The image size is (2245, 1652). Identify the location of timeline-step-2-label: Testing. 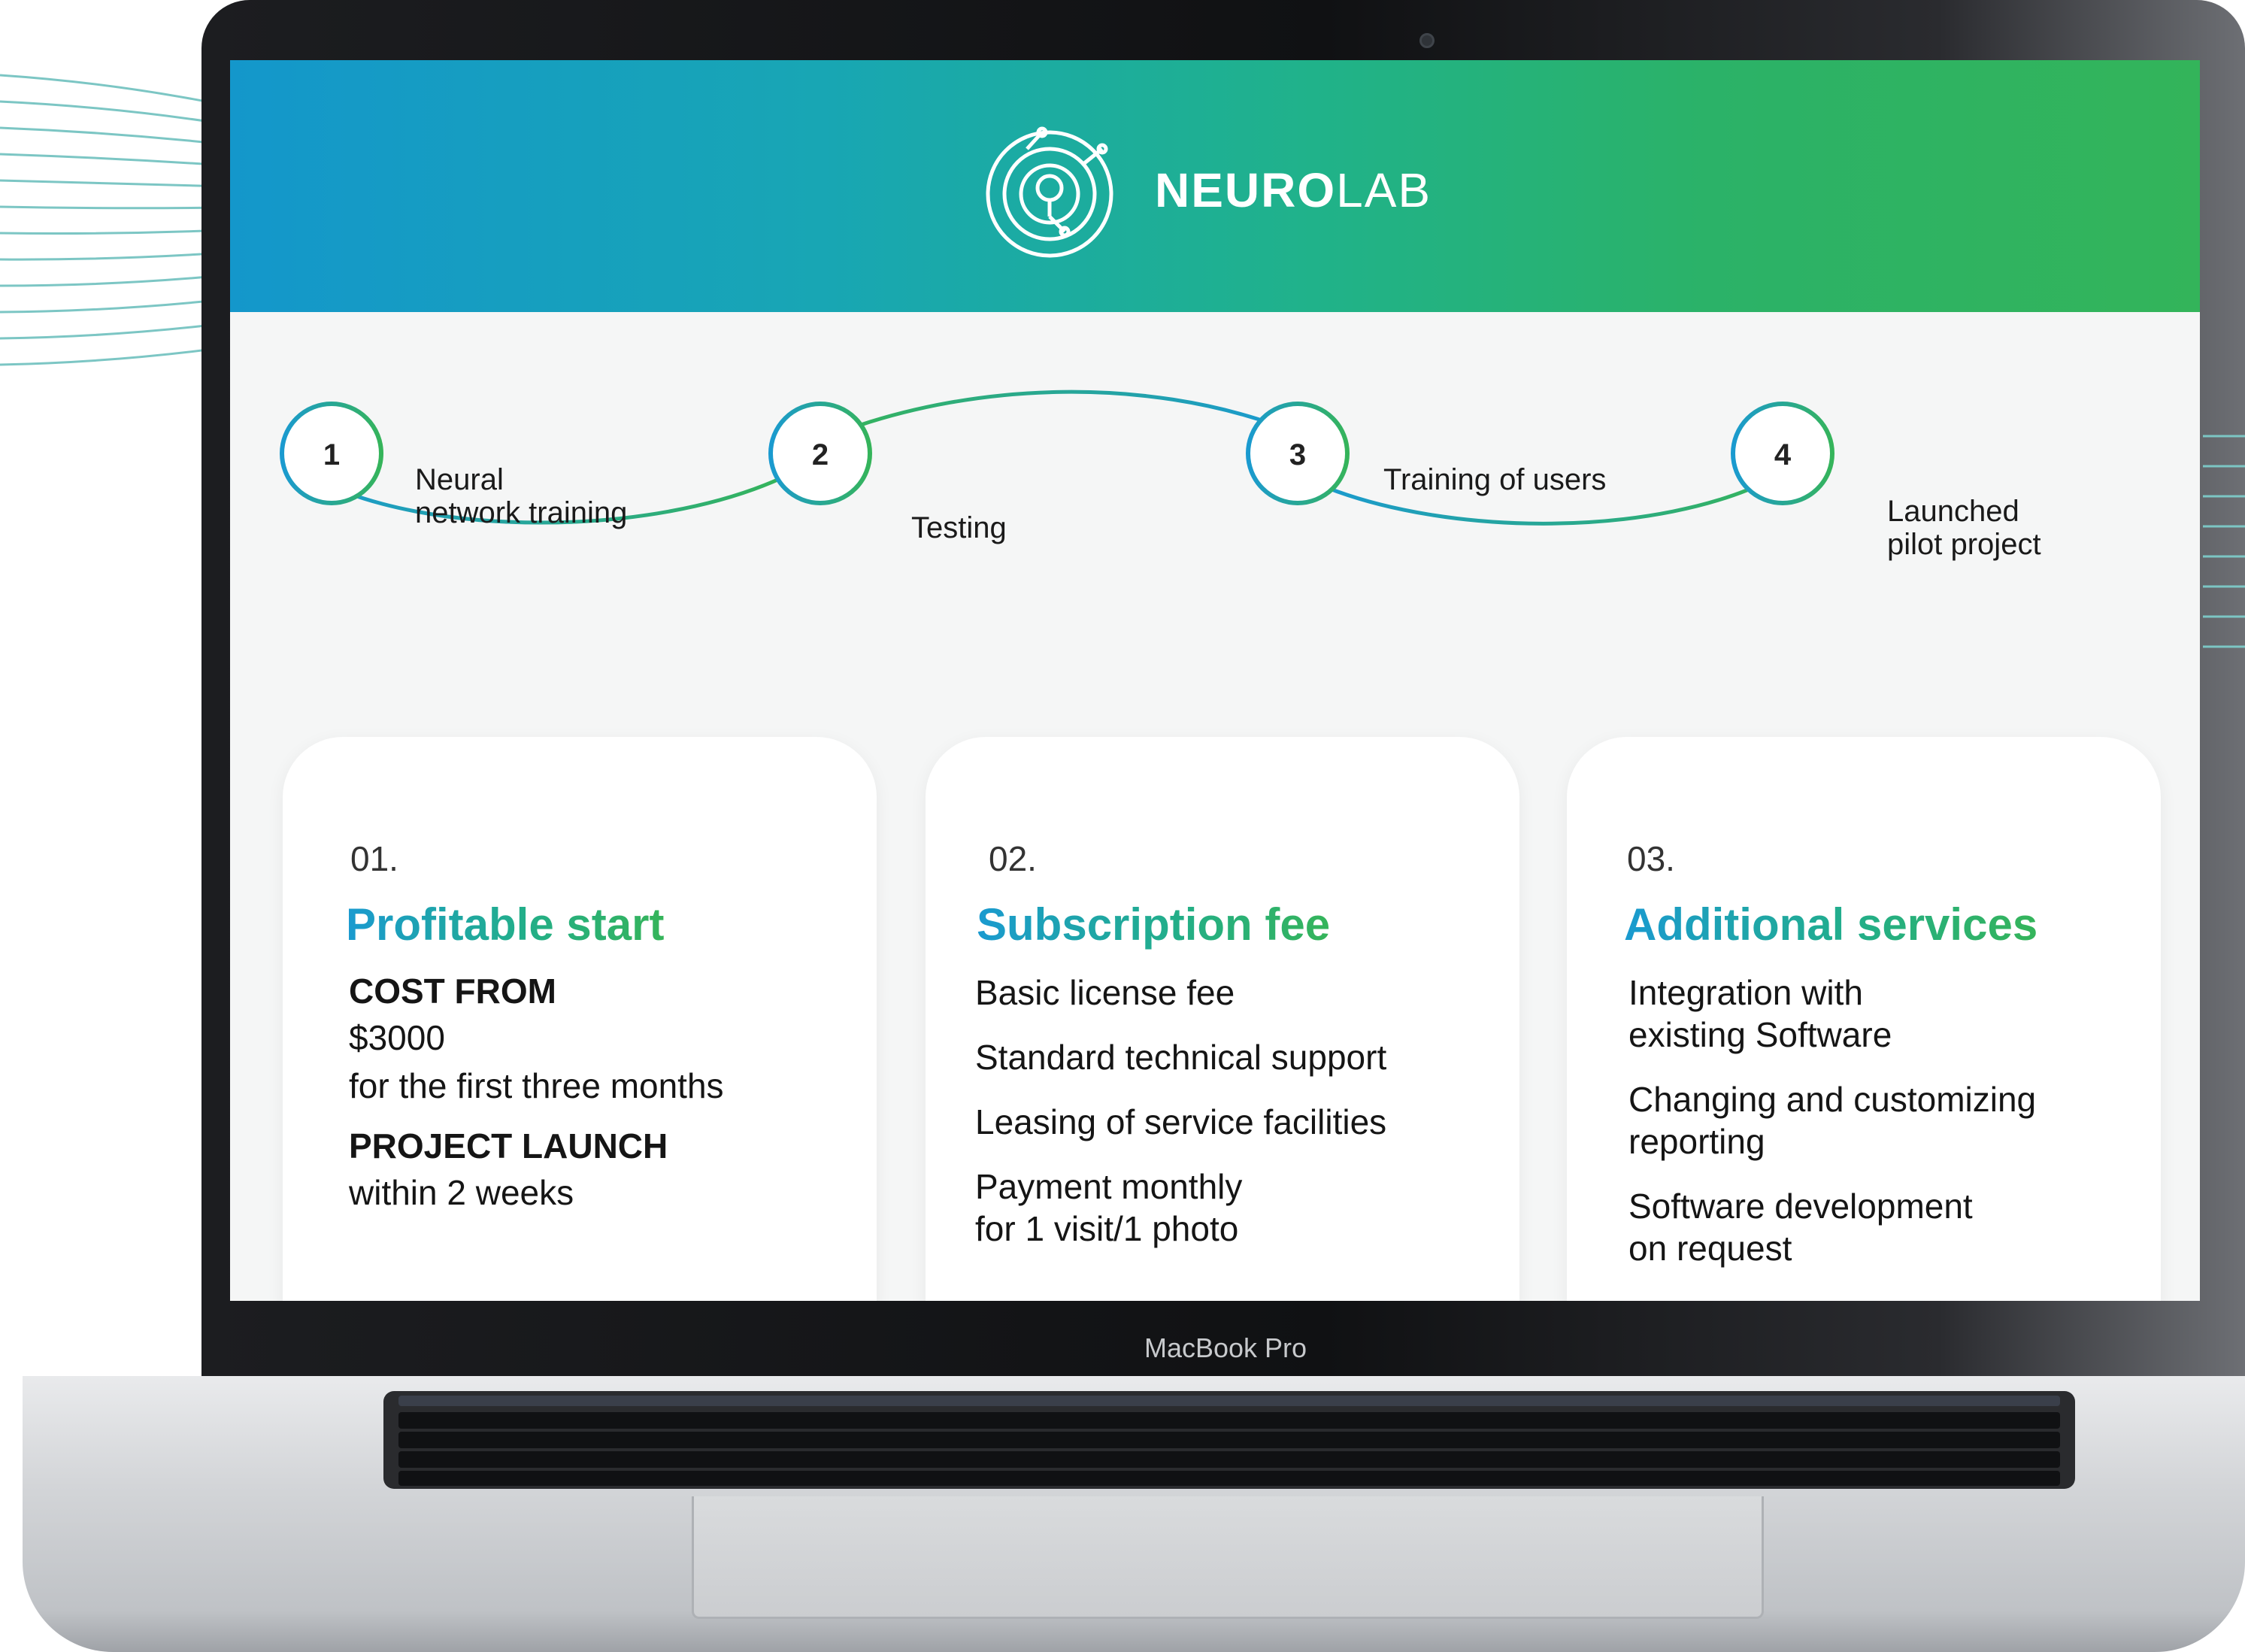
(959, 527).